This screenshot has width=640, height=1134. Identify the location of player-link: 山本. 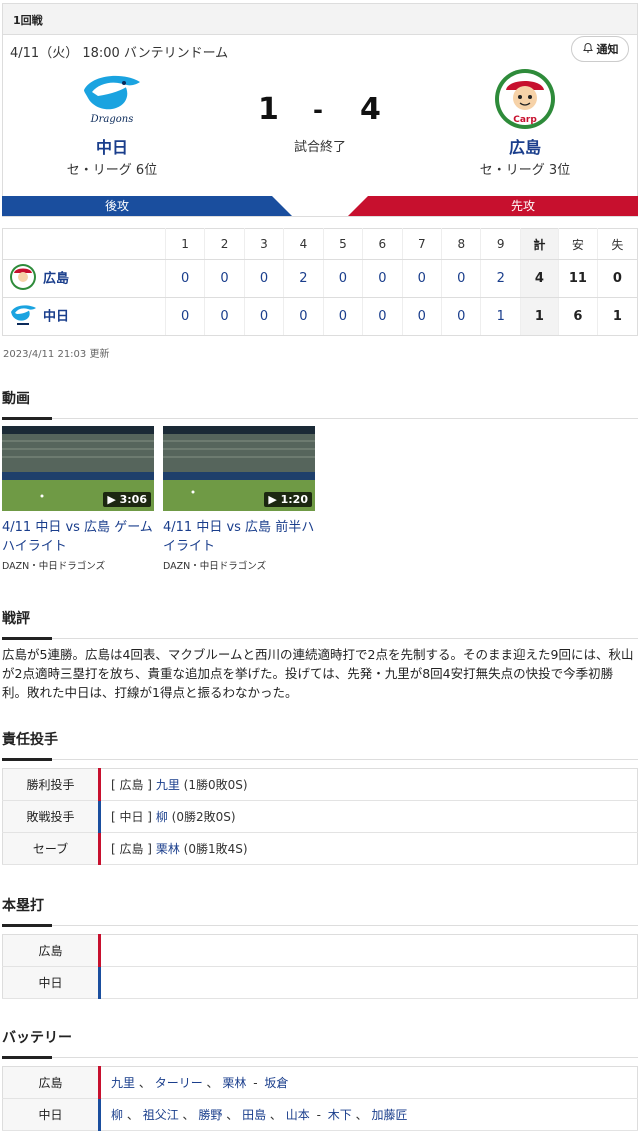
(298, 1115).